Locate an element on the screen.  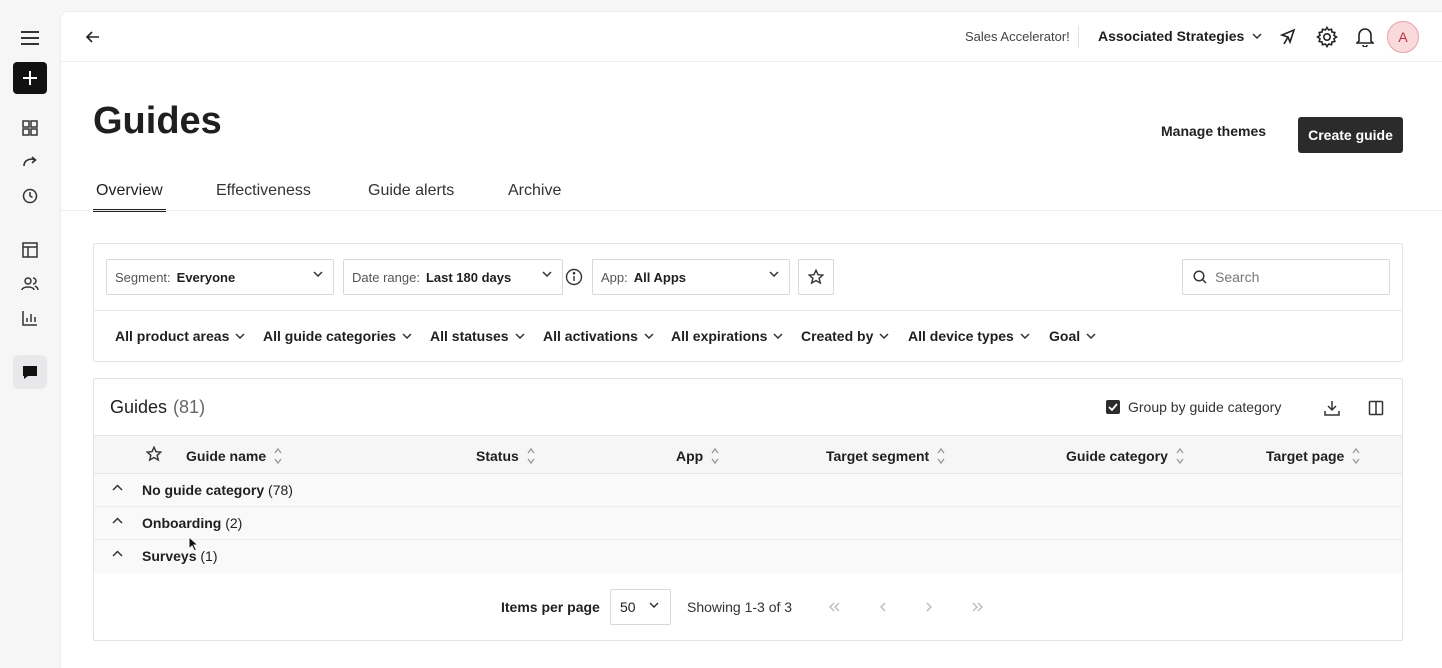
users-icon is located at coordinates (30, 284).